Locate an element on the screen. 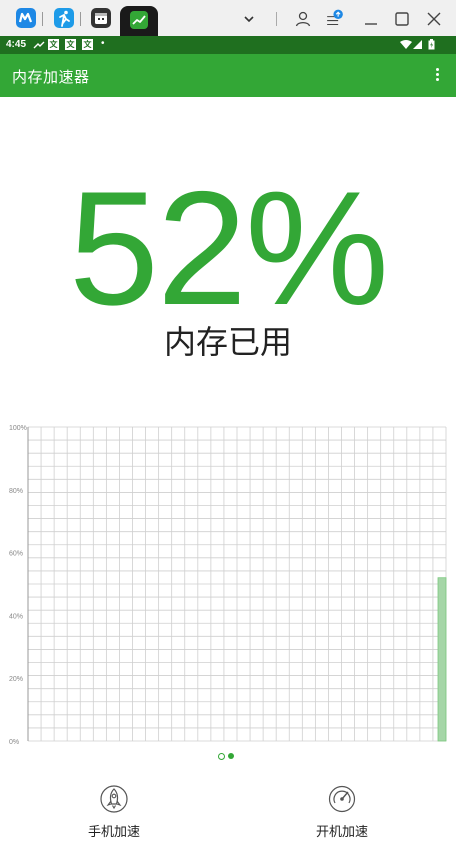  overflow-menu-button is located at coordinates (438, 76).